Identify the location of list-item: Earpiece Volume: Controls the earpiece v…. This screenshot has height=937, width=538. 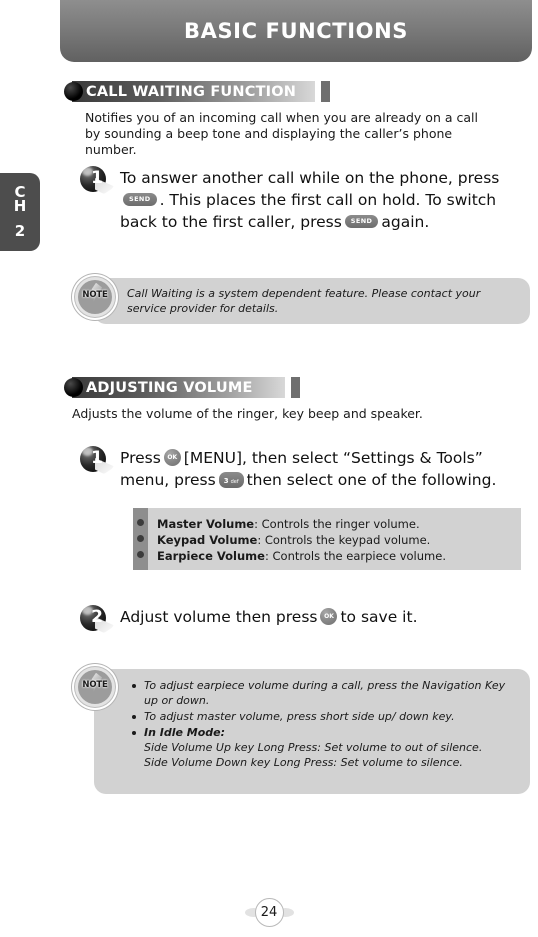
(301, 556).